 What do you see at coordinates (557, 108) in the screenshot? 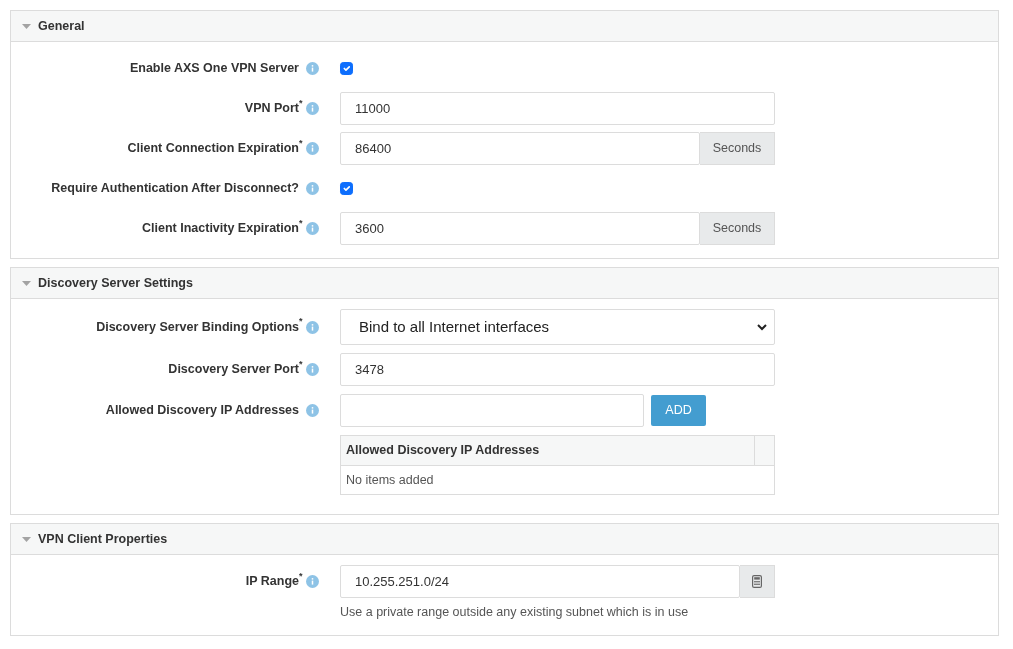
I see `text-field: 11000` at bounding box center [557, 108].